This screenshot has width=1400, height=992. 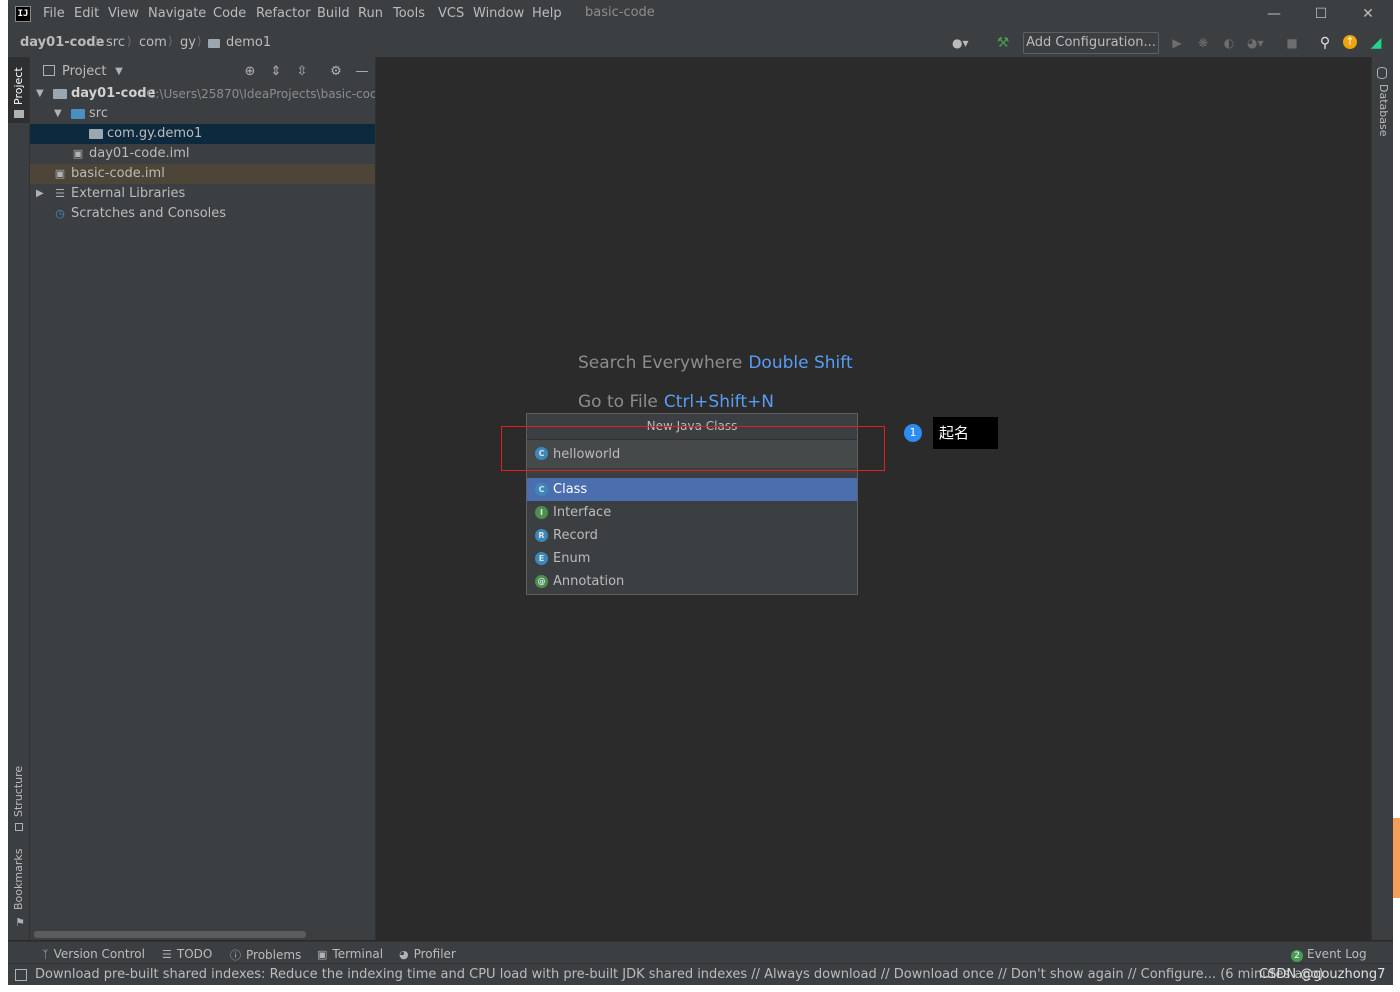 What do you see at coordinates (404, 954) in the screenshot?
I see `profiler-icon: ◕` at bounding box center [404, 954].